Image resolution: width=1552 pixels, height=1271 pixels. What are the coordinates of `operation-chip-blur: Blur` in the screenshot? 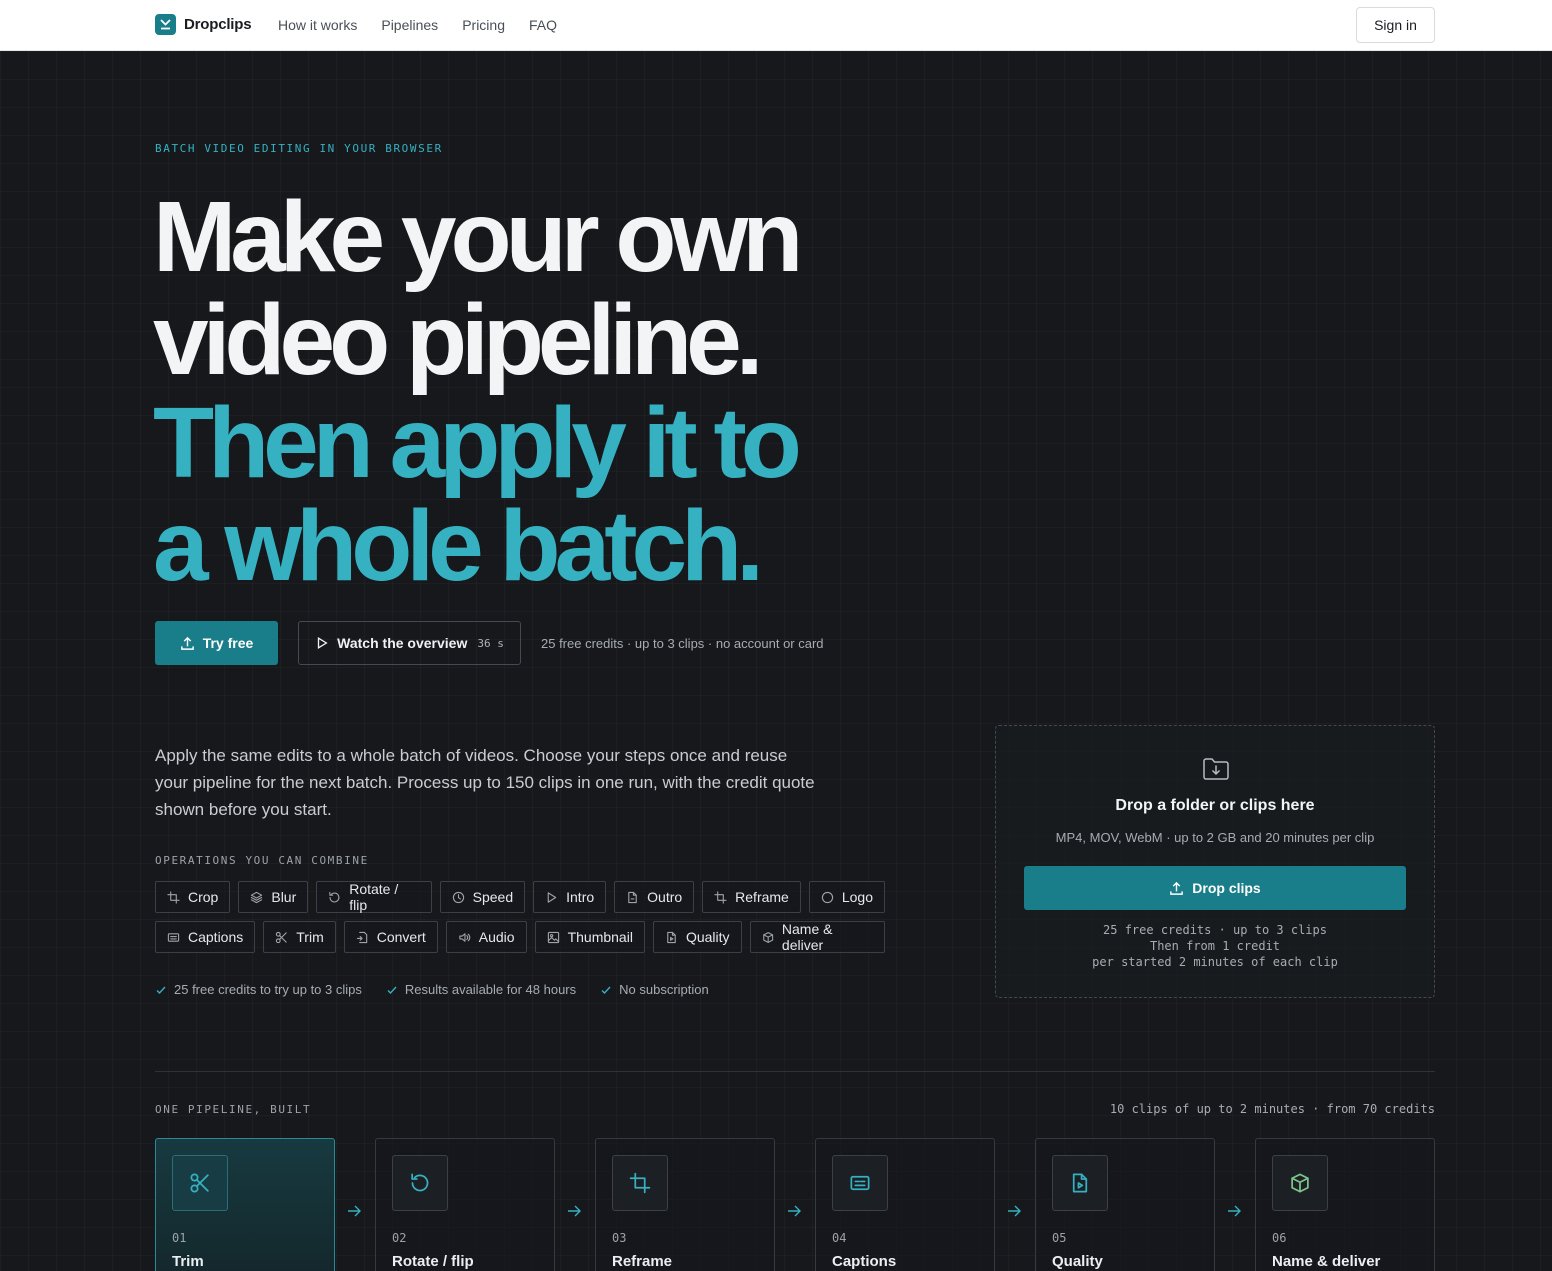 It's located at (273, 897).